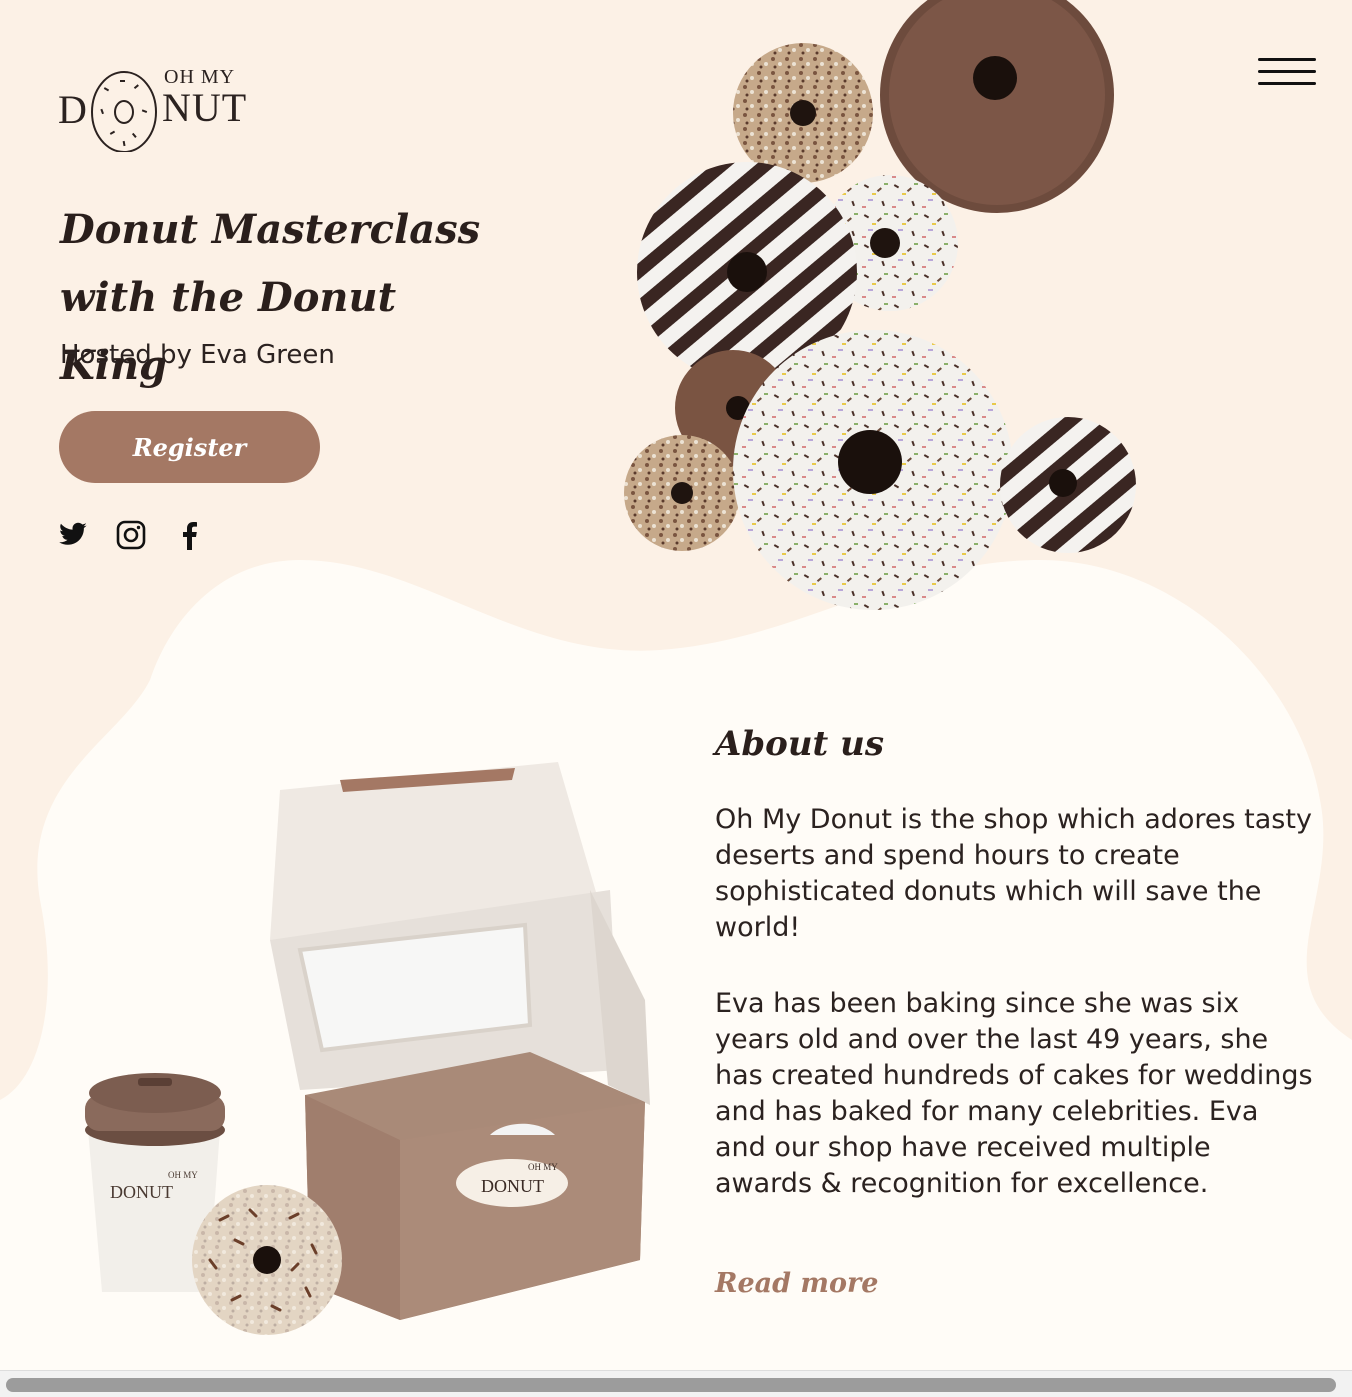  What do you see at coordinates (124, 111) in the screenshot?
I see `logo-donut-icon` at bounding box center [124, 111].